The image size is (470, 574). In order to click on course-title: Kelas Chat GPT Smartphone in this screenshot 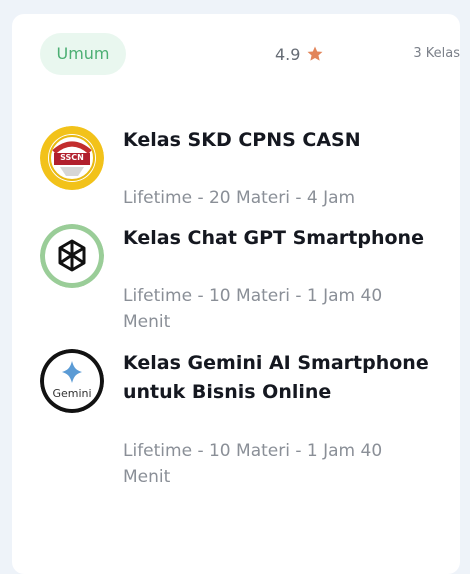, I will do `click(278, 238)`.